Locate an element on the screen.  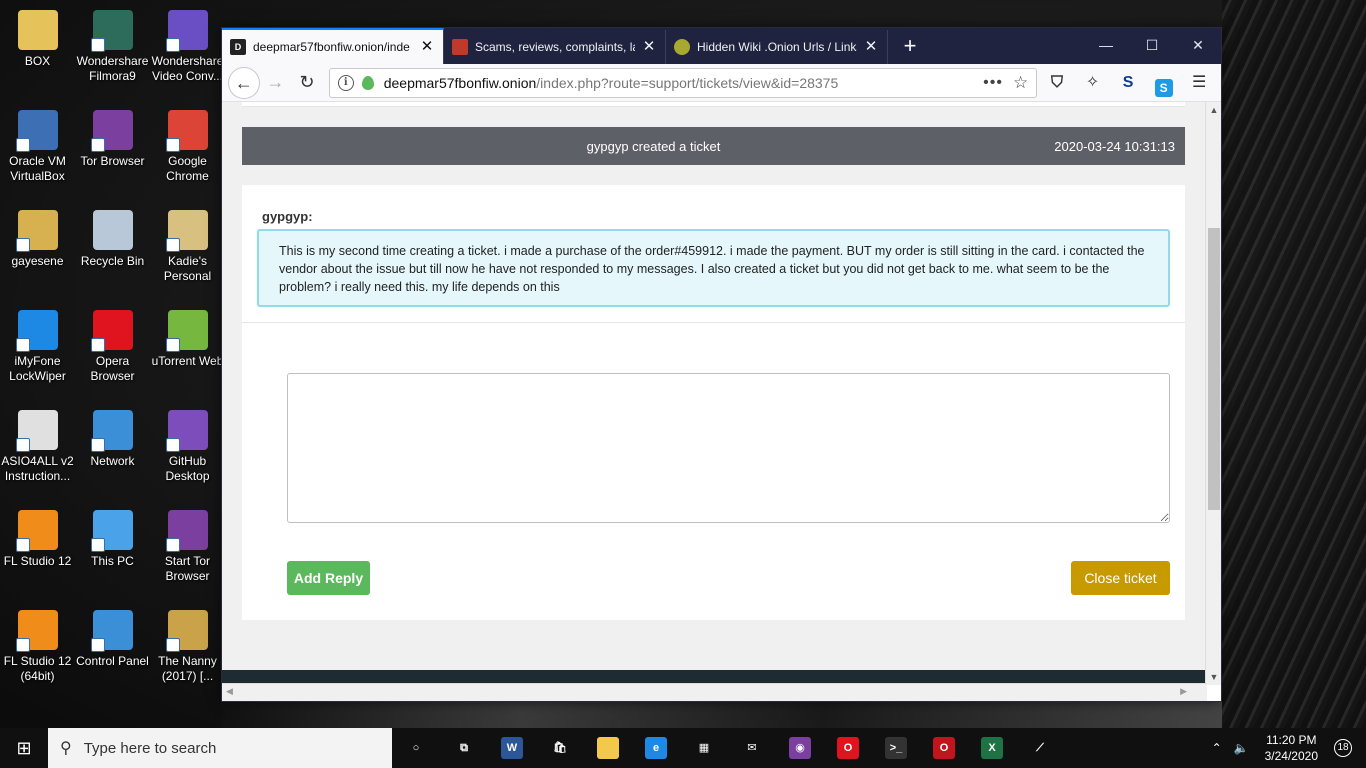
excel-icon-glyph: X is located at coordinates (992, 748).